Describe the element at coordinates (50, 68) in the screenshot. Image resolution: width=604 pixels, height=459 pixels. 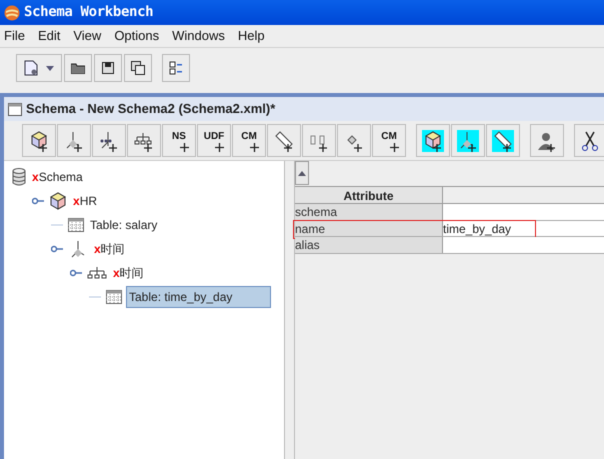
I see `dropdown-arrow-icon` at that location.